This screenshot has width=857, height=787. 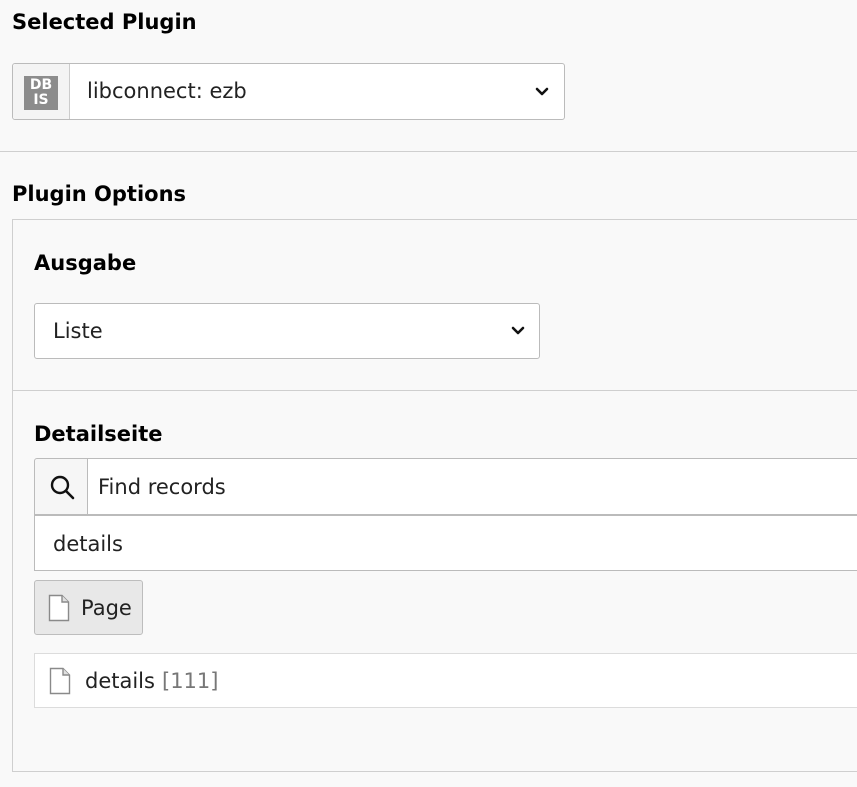 I want to click on record-id: [111], so click(x=190, y=681).